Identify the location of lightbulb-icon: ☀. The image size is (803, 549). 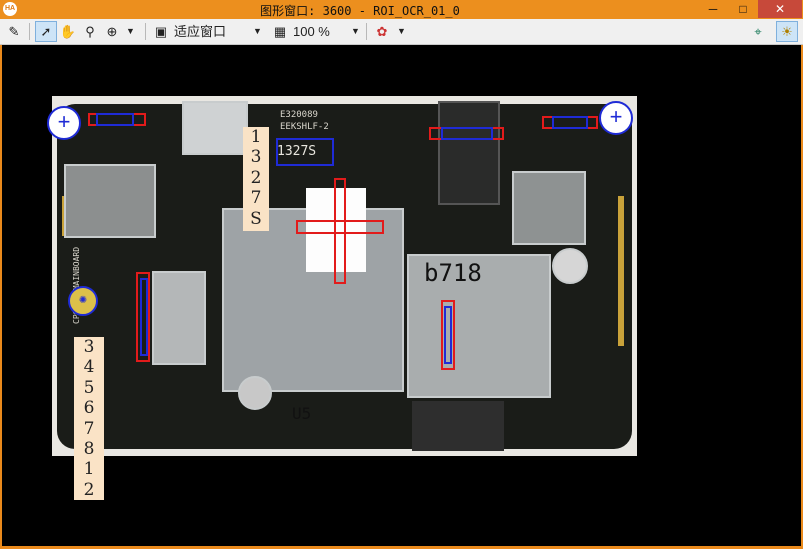
(787, 31).